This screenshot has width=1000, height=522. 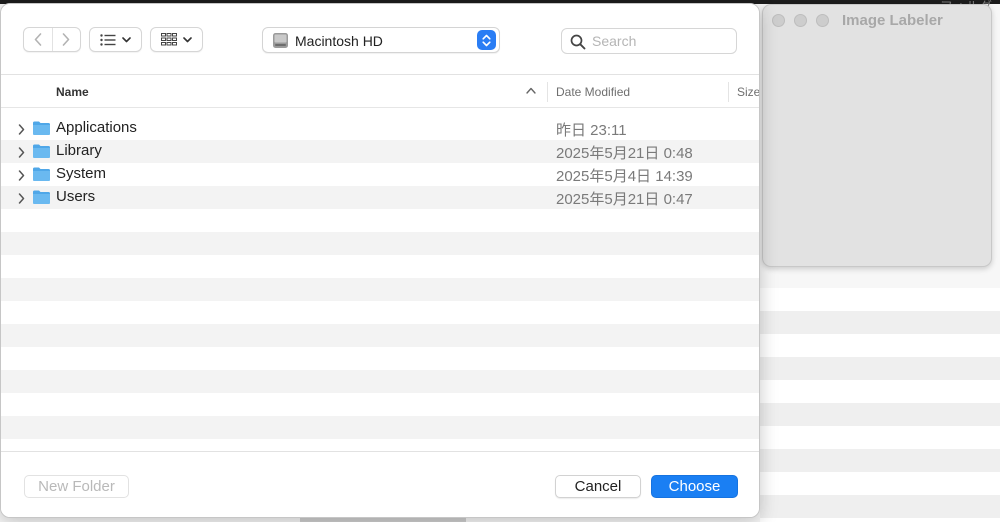 What do you see at coordinates (380, 91) in the screenshot?
I see `column-header: Name Date Modified Size` at bounding box center [380, 91].